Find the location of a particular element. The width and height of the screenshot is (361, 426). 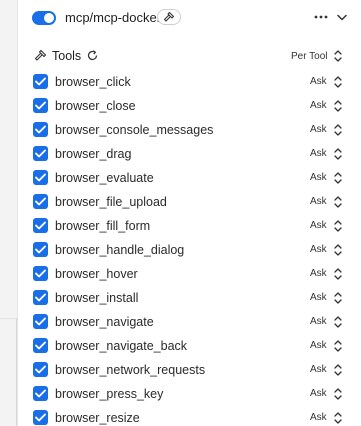

tool-row: browser_navigate Ask is located at coordinates (189, 322).